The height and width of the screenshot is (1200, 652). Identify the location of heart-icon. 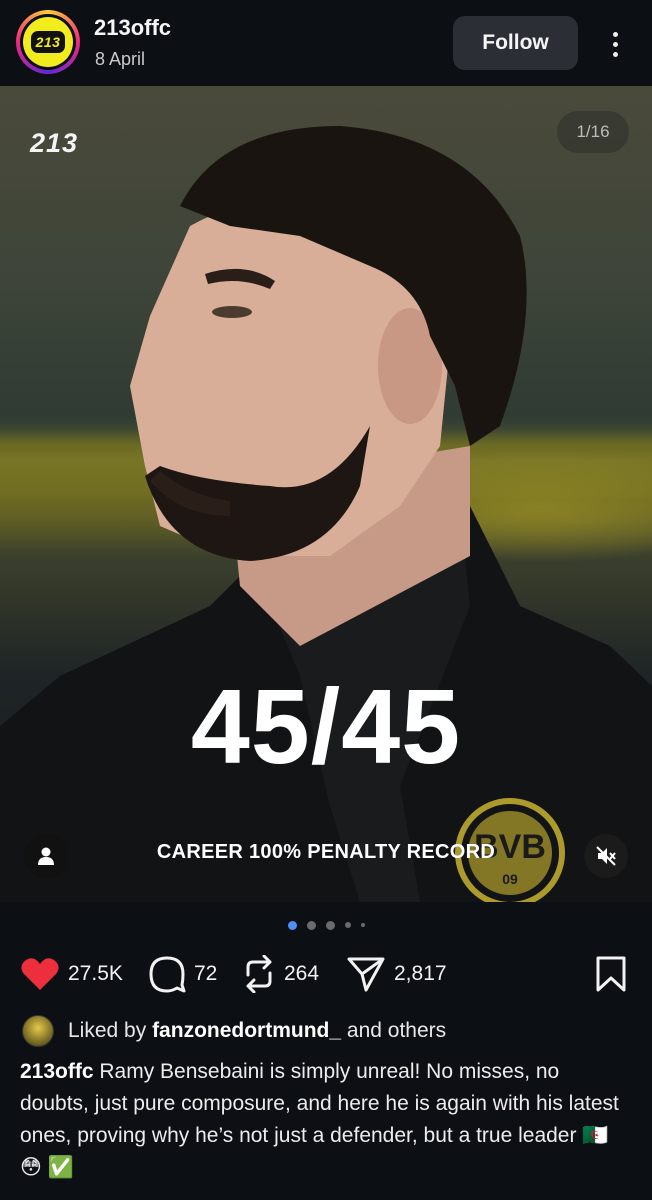
(40, 974).